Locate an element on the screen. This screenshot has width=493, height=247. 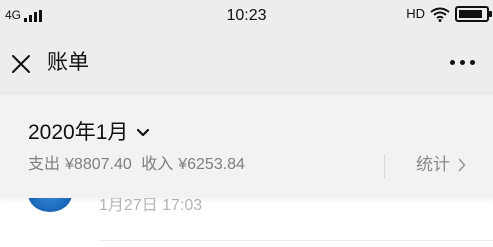
status-right: HD is located at coordinates (449, 14).